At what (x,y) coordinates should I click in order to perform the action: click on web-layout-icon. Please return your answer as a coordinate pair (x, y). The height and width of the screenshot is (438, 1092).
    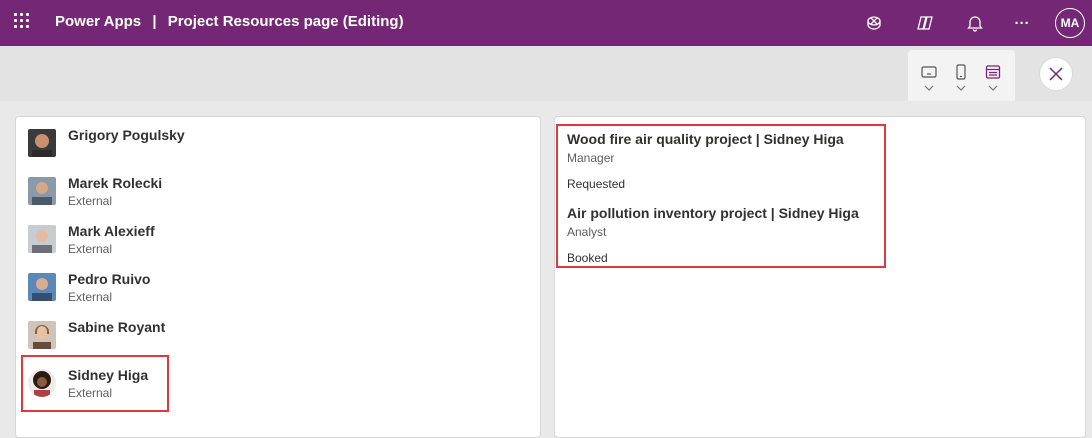
    Looking at the image, I should click on (993, 72).